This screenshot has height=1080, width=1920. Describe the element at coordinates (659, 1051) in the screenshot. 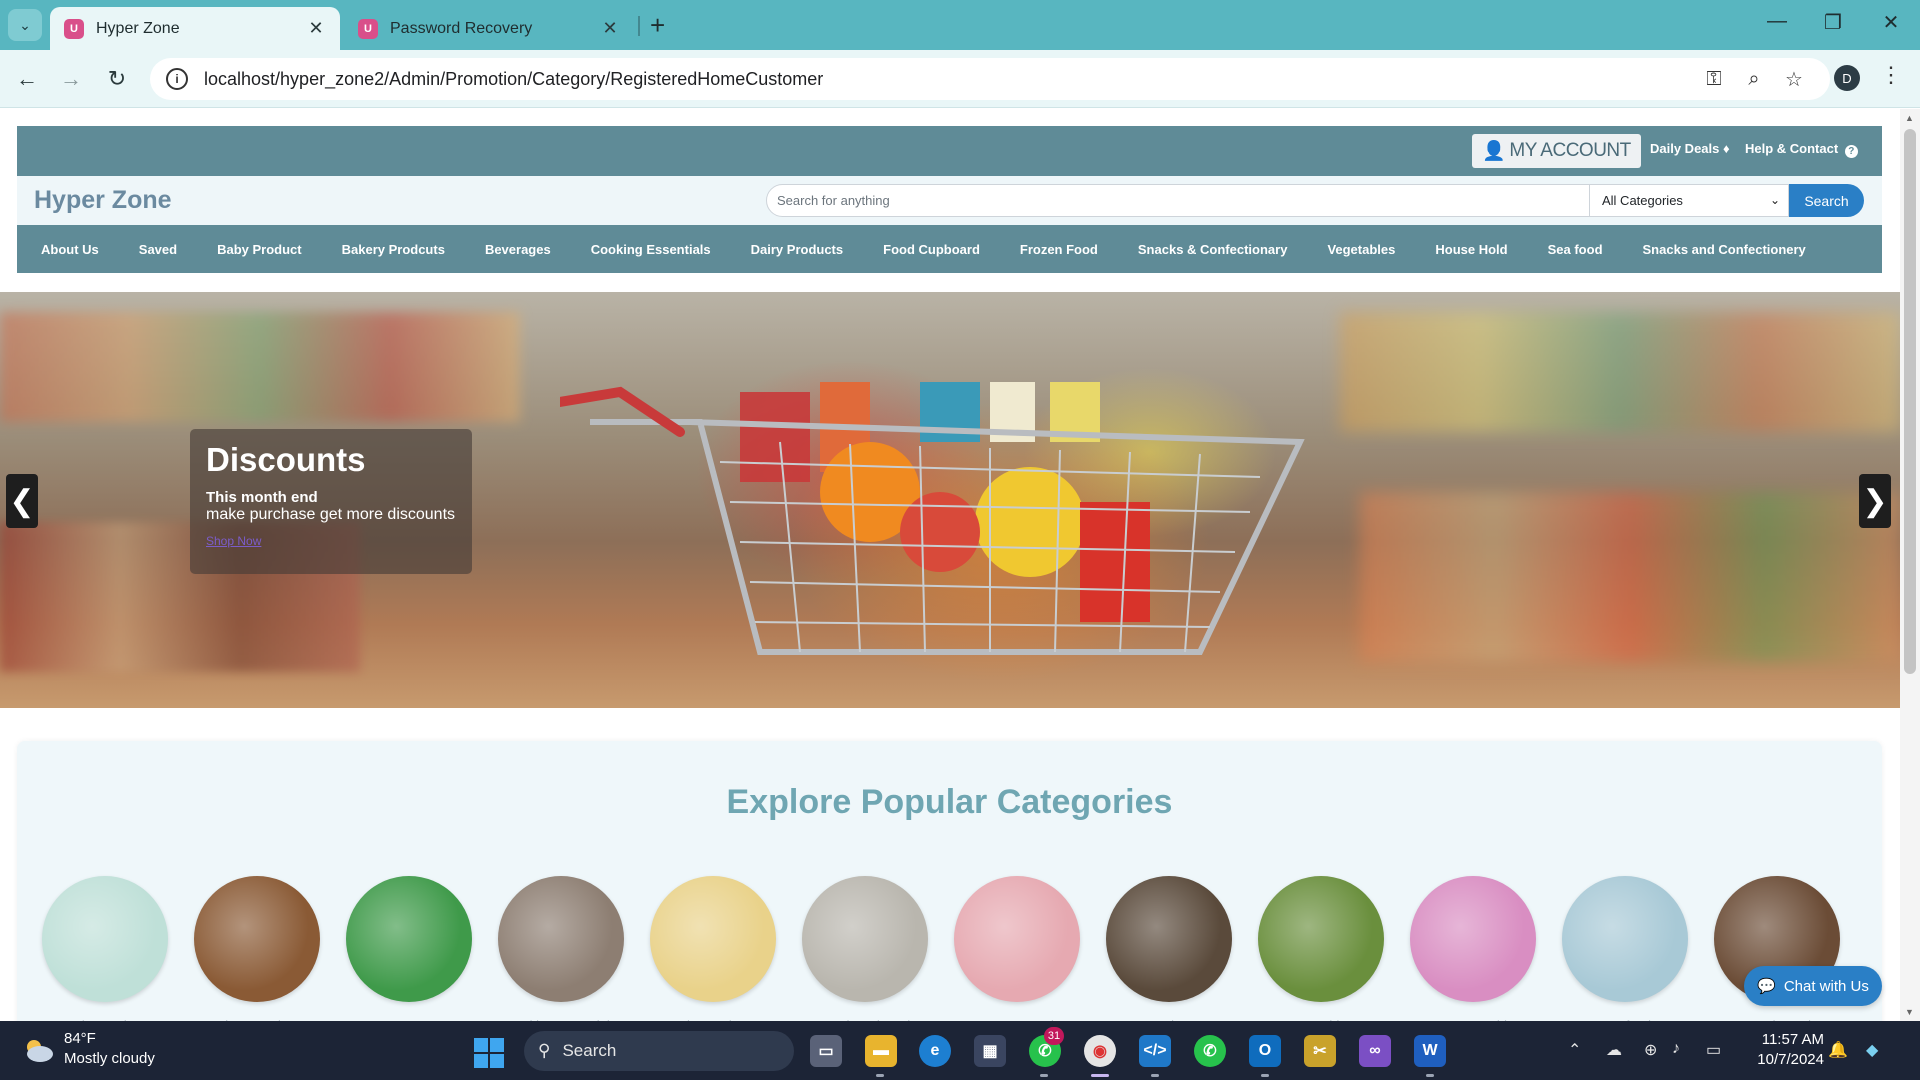

I see `taskbar-search: ⚲ Search` at that location.